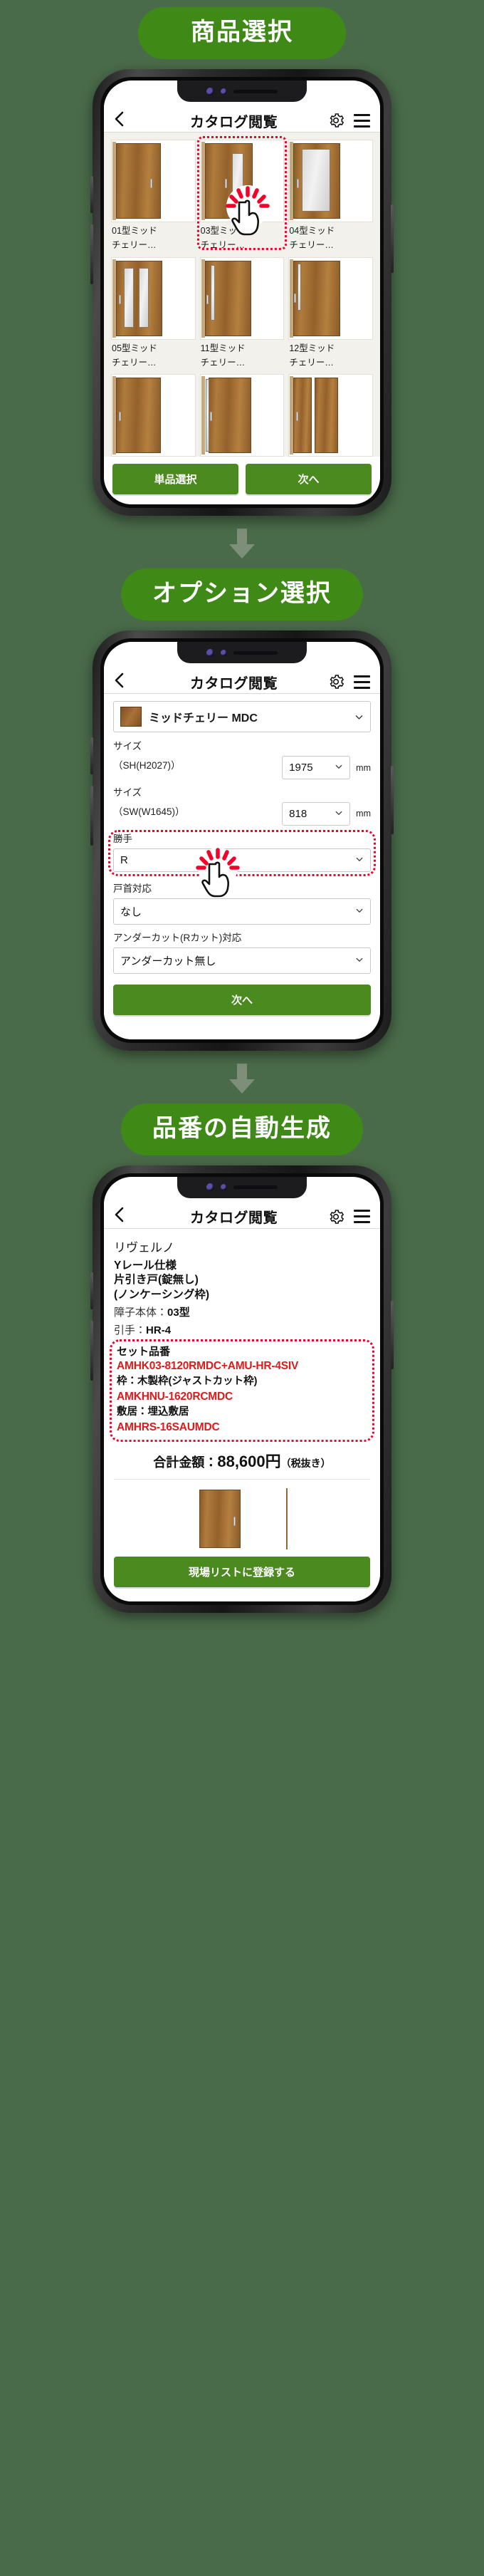  I want to click on catalog-action-bar: 単品選択 次へ, so click(242, 481).